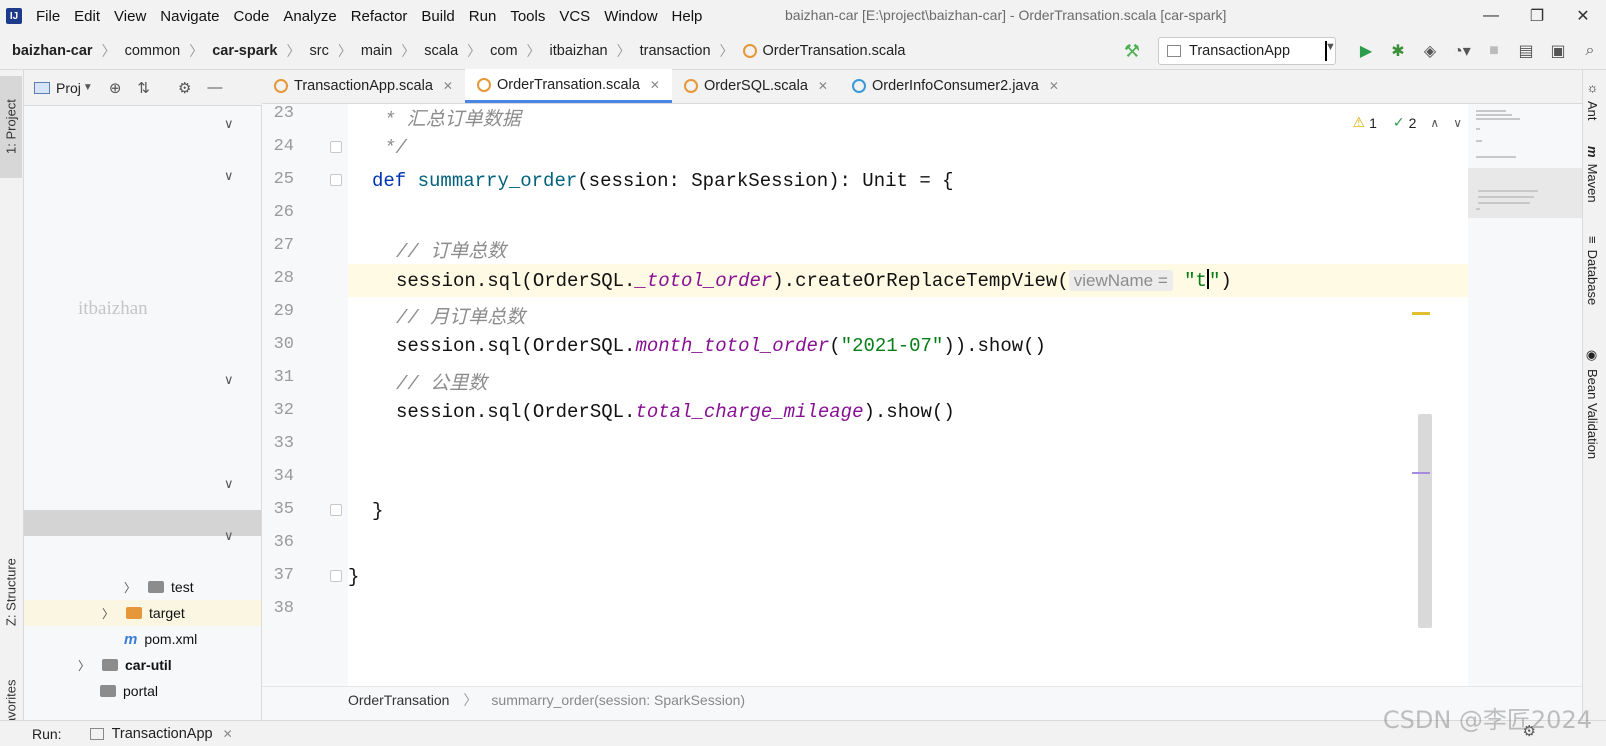 The width and height of the screenshot is (1606, 746). I want to click on database-tool-tab: ≡ Database, so click(1592, 270).